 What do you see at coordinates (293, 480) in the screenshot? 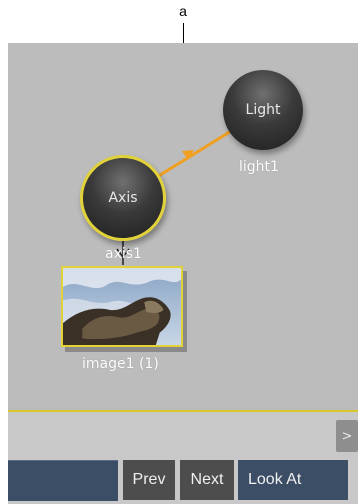
I see `look-at-button: Look At` at bounding box center [293, 480].